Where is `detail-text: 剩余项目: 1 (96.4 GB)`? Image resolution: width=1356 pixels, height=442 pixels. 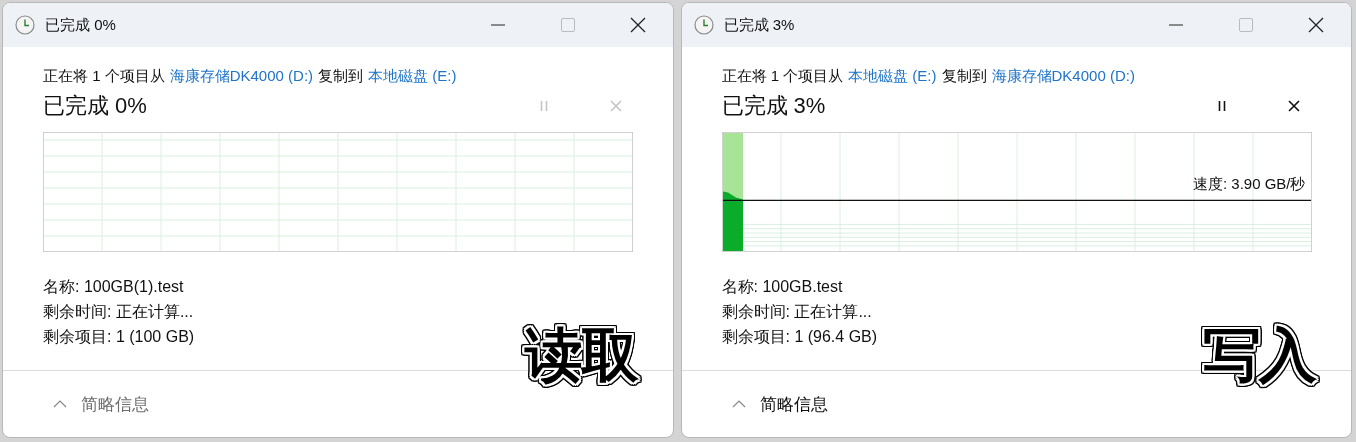 detail-text: 剩余项目: 1 (96.4 GB) is located at coordinates (800, 337).